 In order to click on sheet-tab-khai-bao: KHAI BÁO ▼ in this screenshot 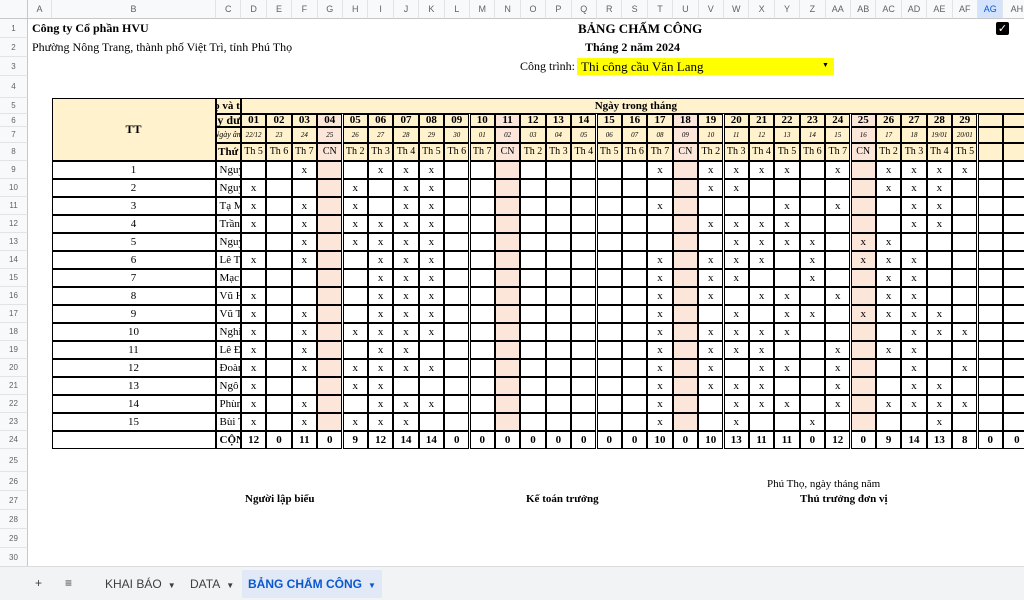, I will do `click(140, 584)`.